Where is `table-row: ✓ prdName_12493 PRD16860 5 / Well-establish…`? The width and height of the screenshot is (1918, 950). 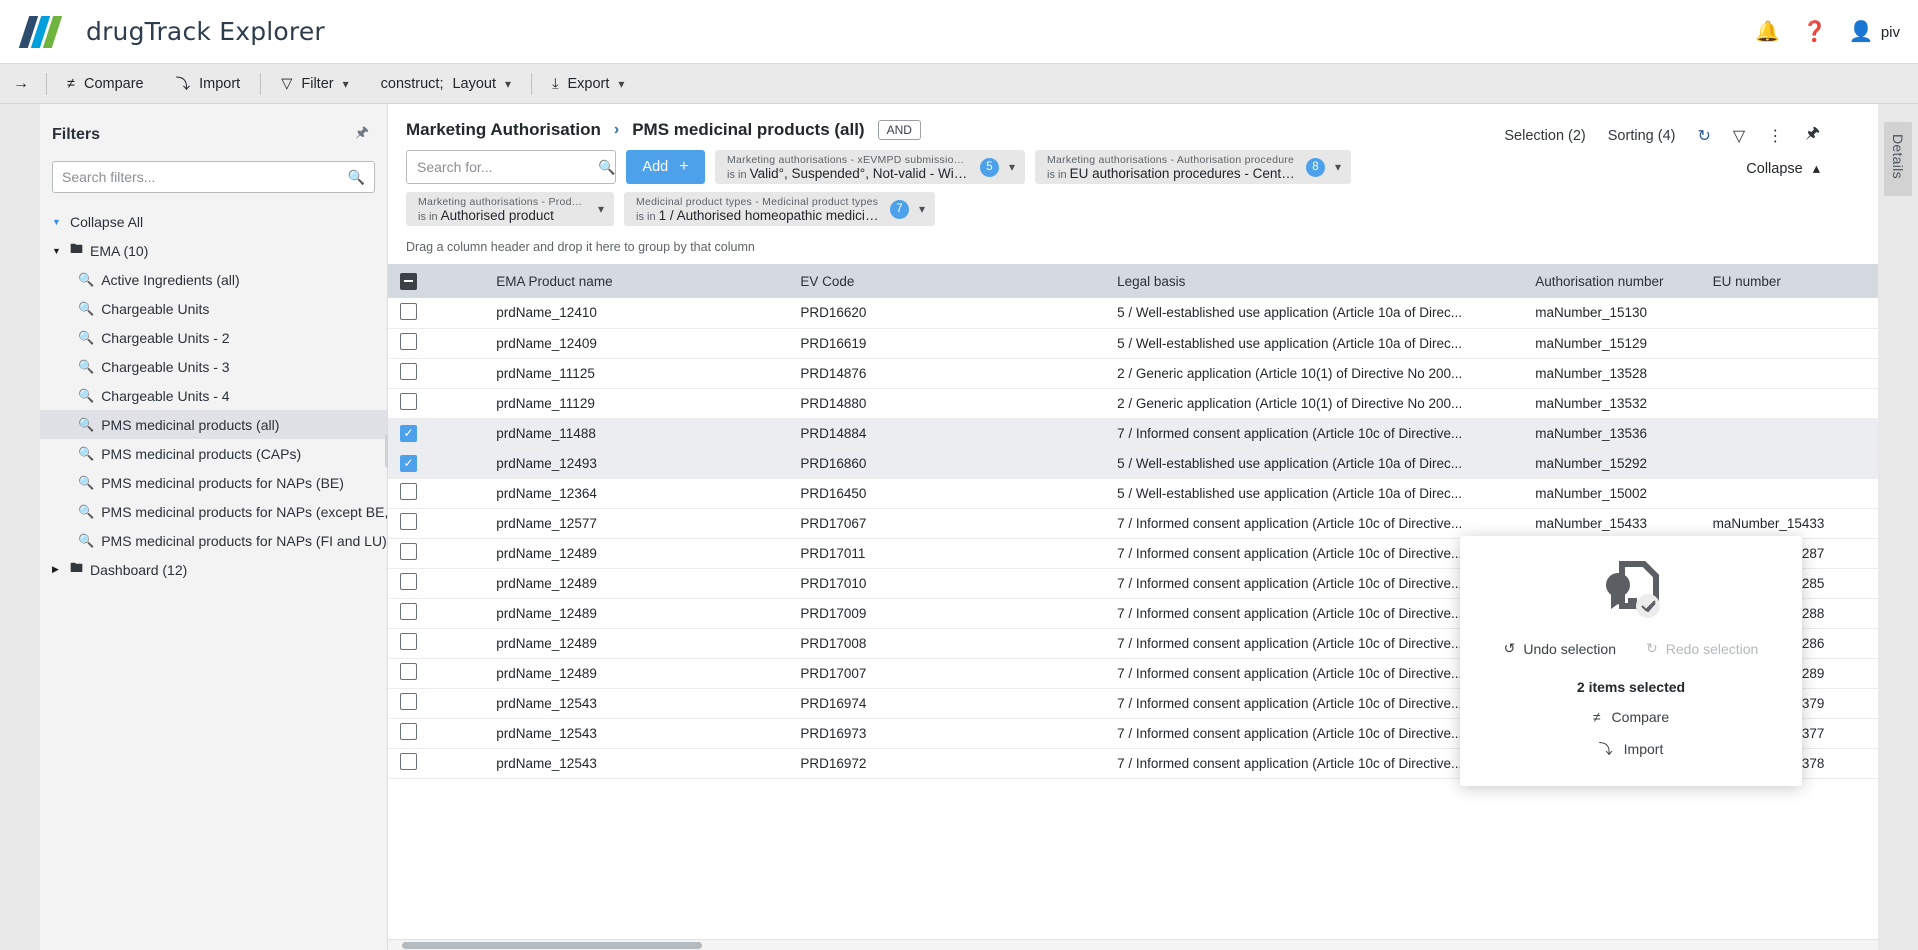
table-row: ✓ prdName_12493 PRD16860 5 / Well-establish… is located at coordinates (1133, 463).